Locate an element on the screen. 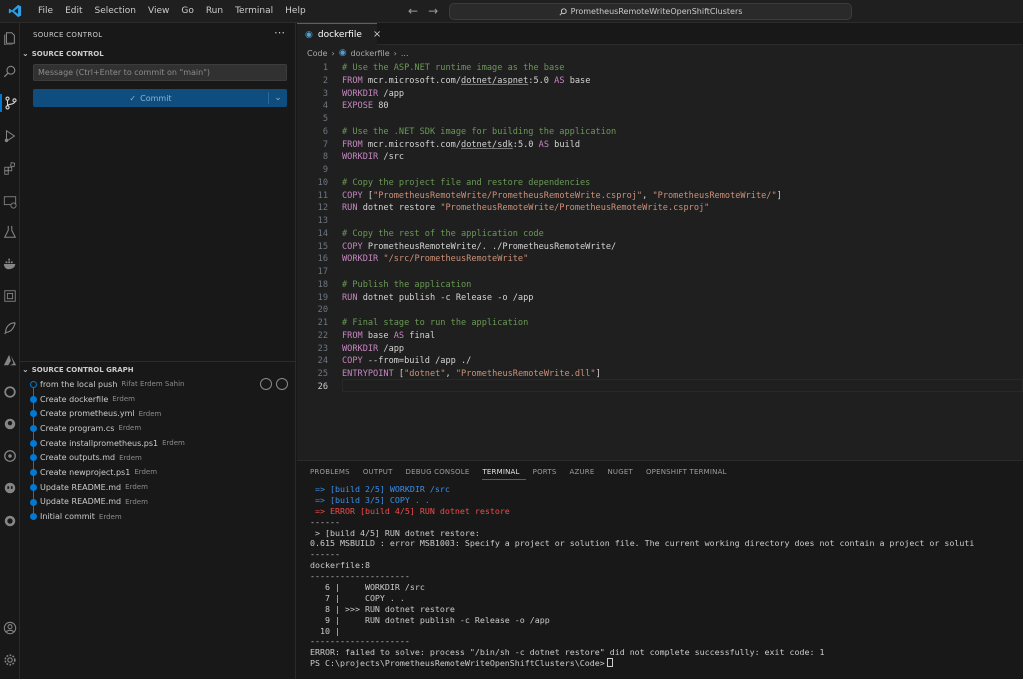 The image size is (1023, 679). menu-selection: Selection is located at coordinates (115, 11).